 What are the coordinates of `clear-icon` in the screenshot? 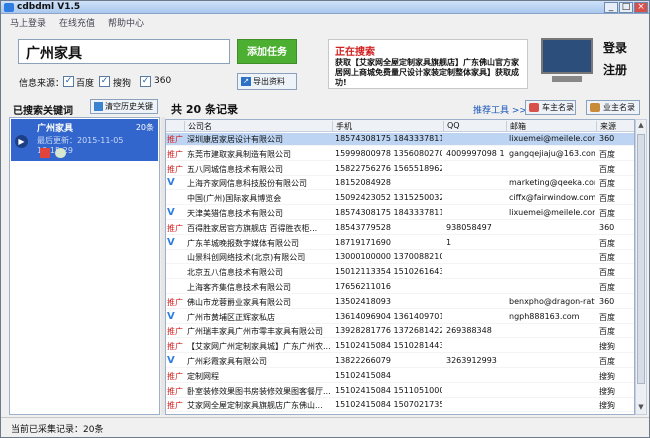 It's located at (98, 106).